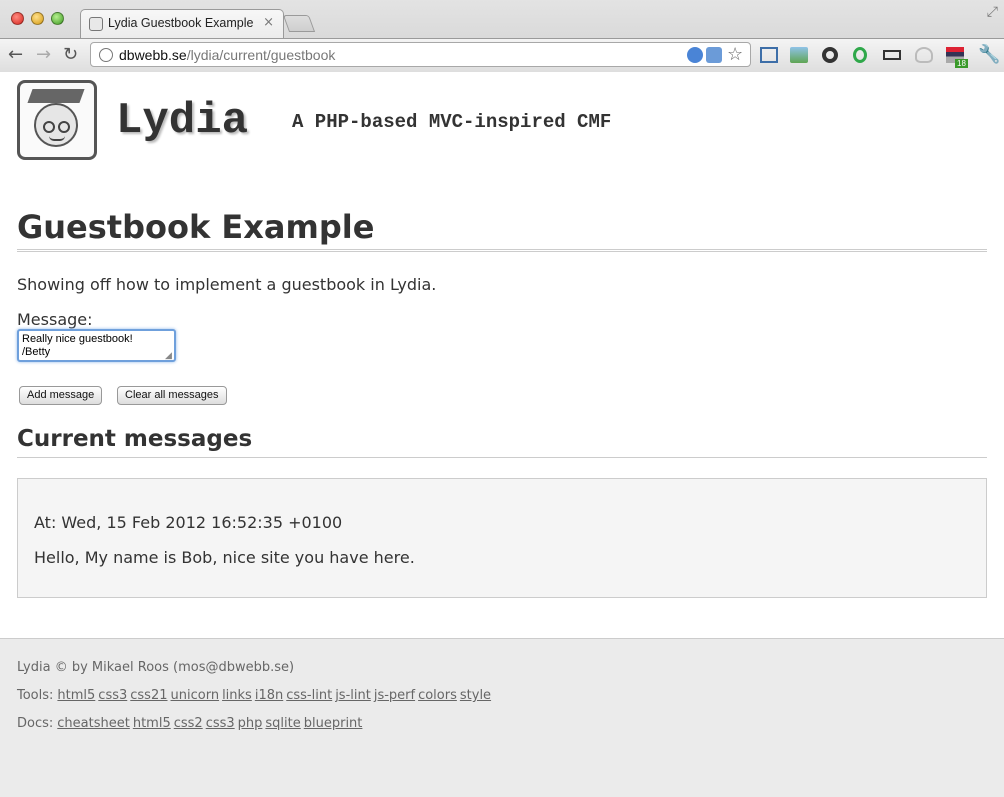  I want to click on browser-tab: Lydia Guestbook Example ×, so click(182, 23).